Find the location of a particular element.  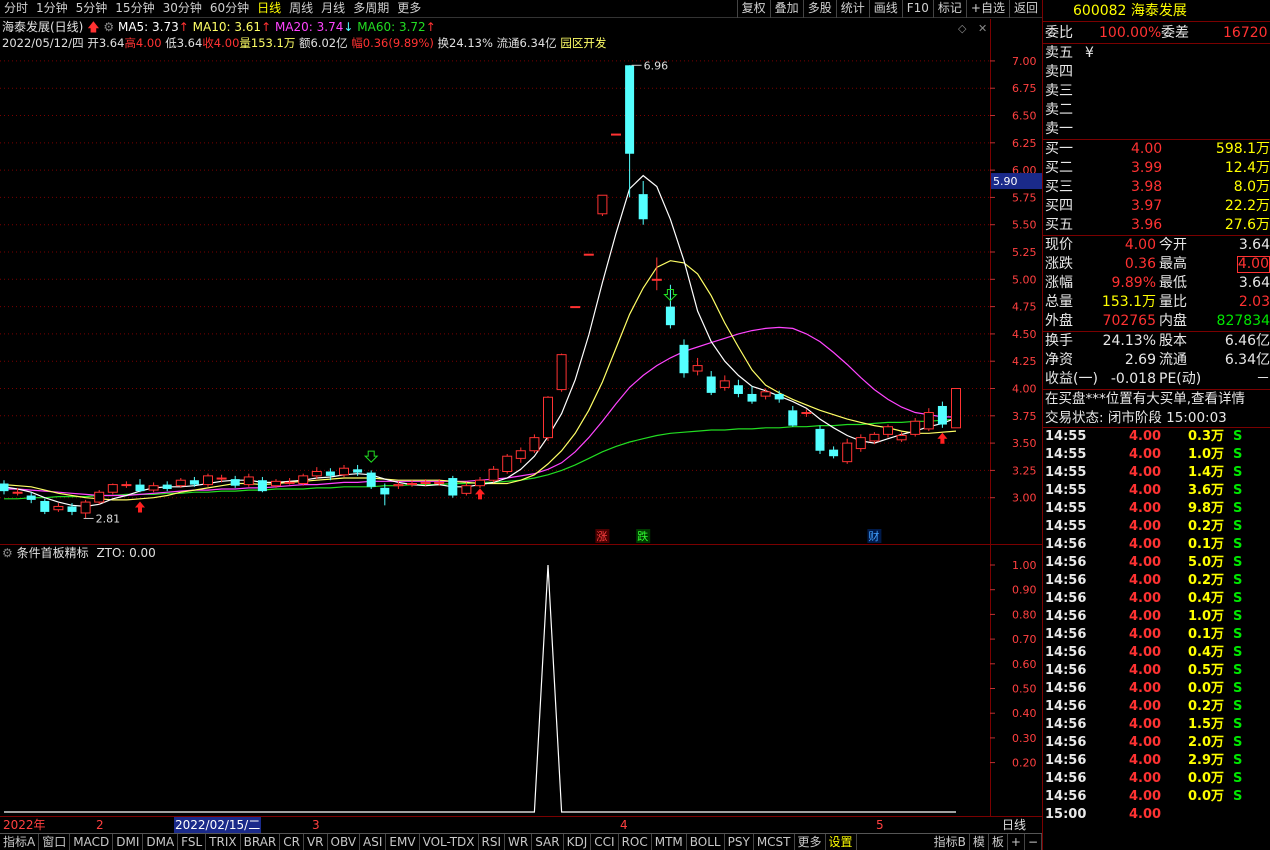

indicator-tab-20: MTM is located at coordinates (669, 842).